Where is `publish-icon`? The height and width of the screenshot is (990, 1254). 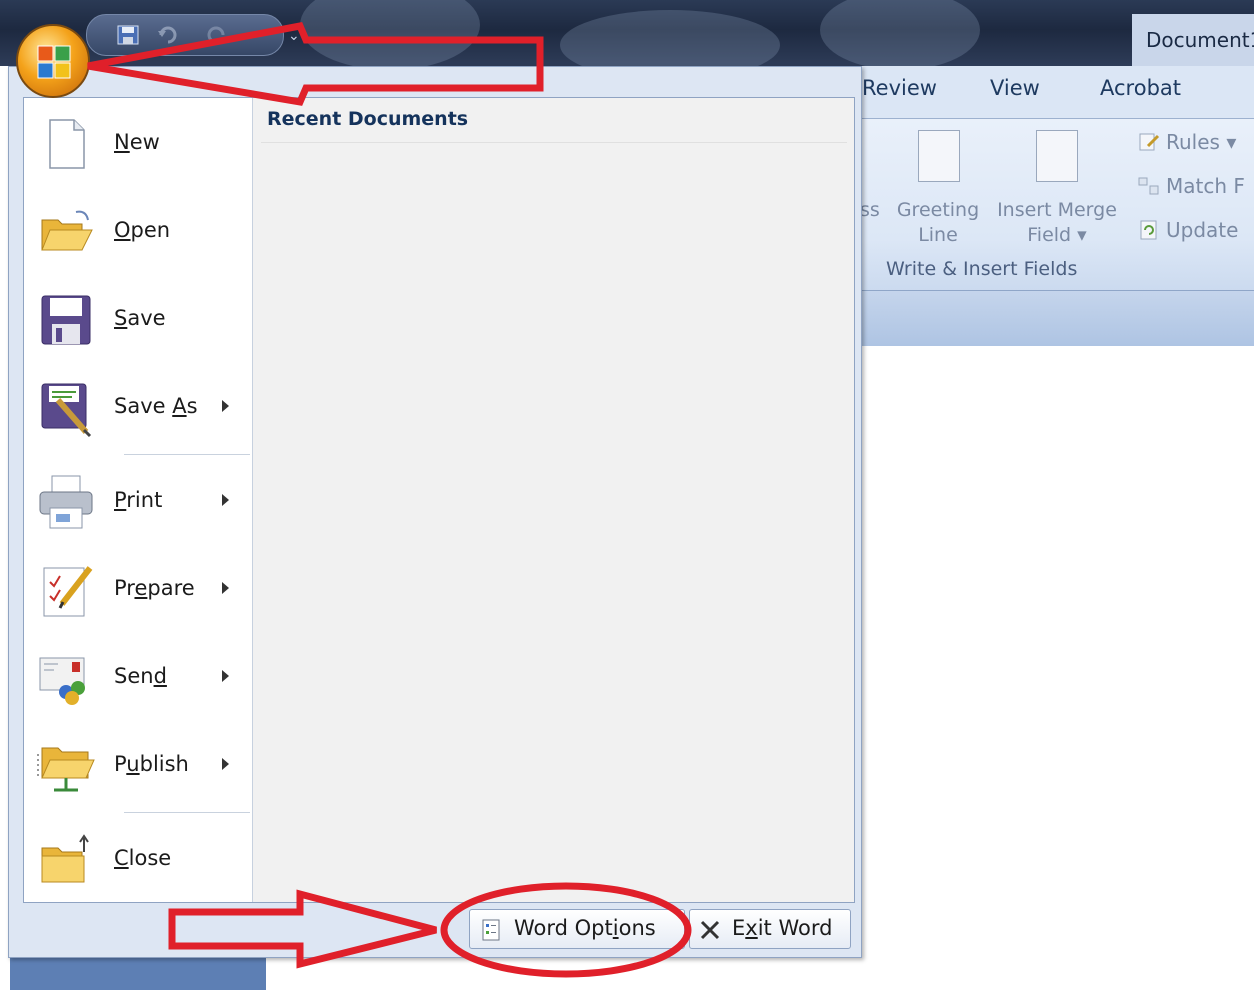 publish-icon is located at coordinates (66, 769).